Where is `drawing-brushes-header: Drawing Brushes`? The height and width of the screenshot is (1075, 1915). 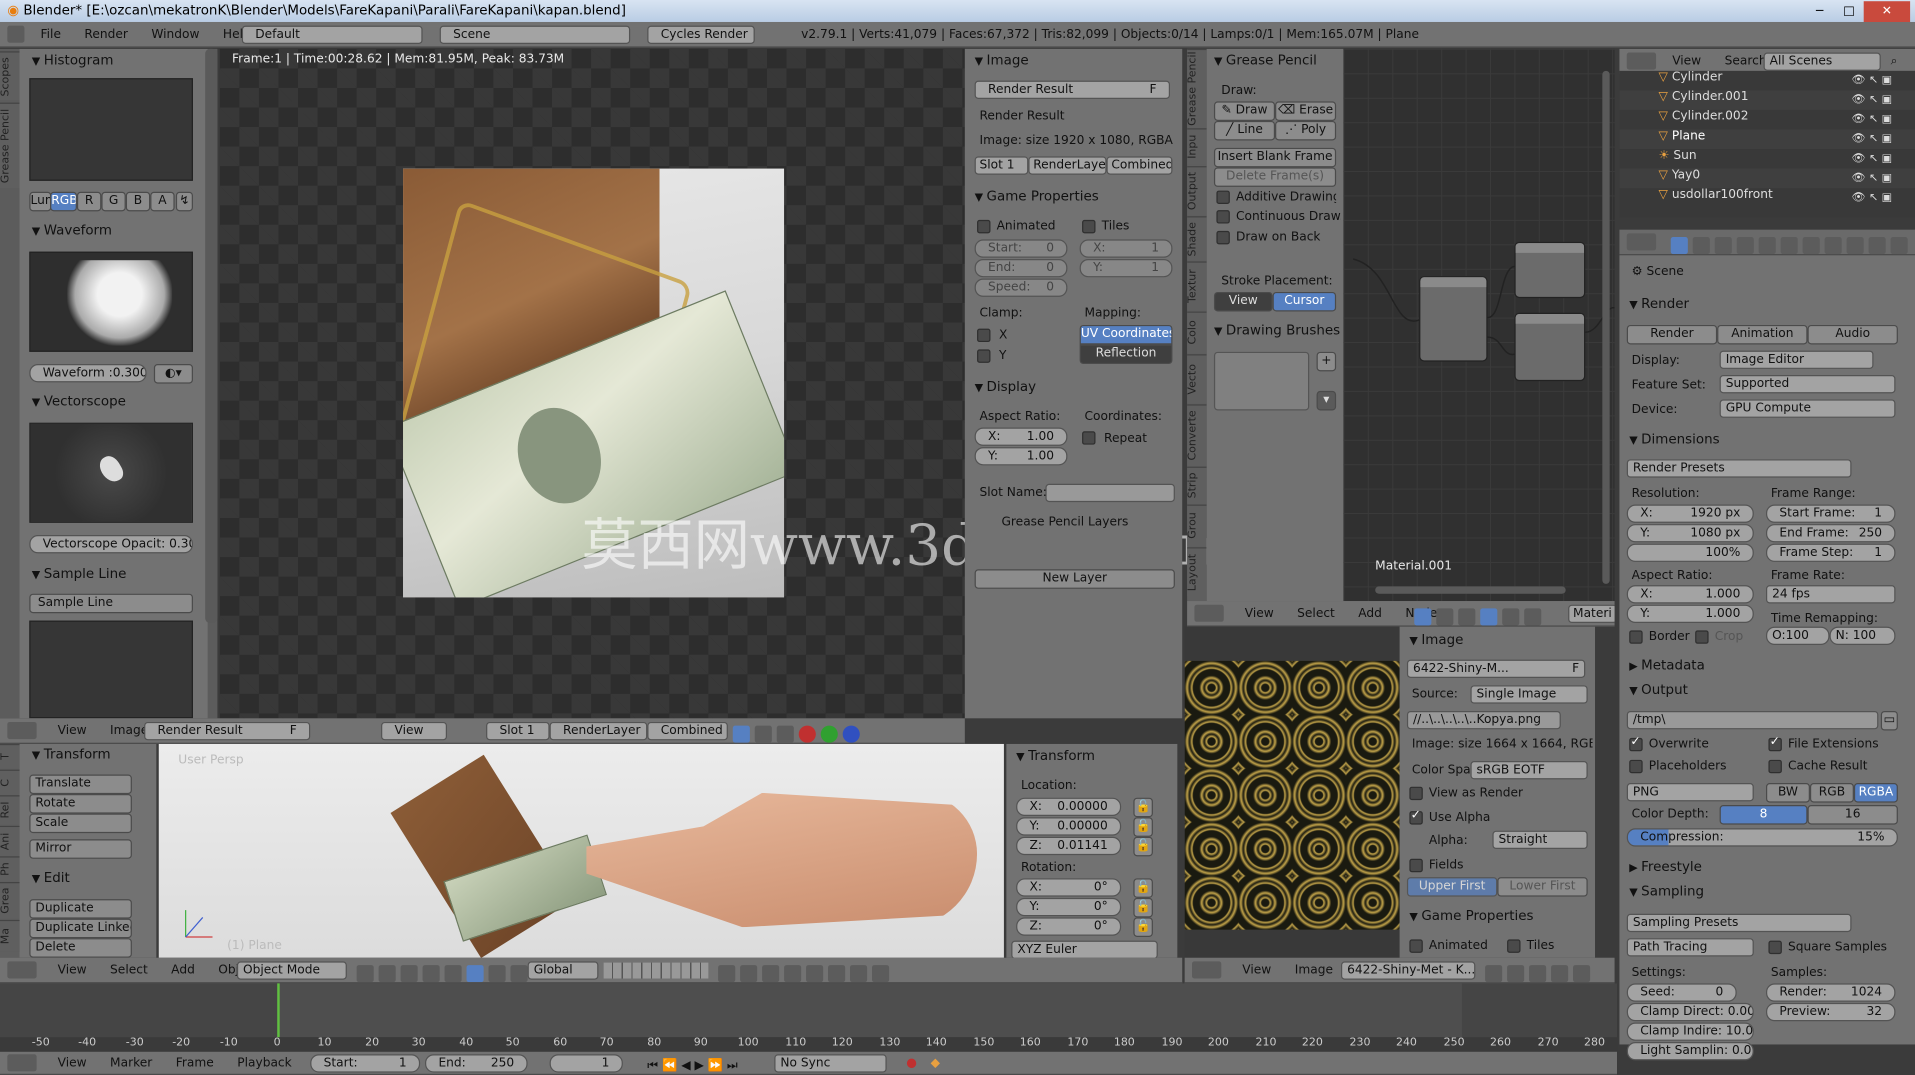 drawing-brushes-header: Drawing Brushes is located at coordinates (1277, 331).